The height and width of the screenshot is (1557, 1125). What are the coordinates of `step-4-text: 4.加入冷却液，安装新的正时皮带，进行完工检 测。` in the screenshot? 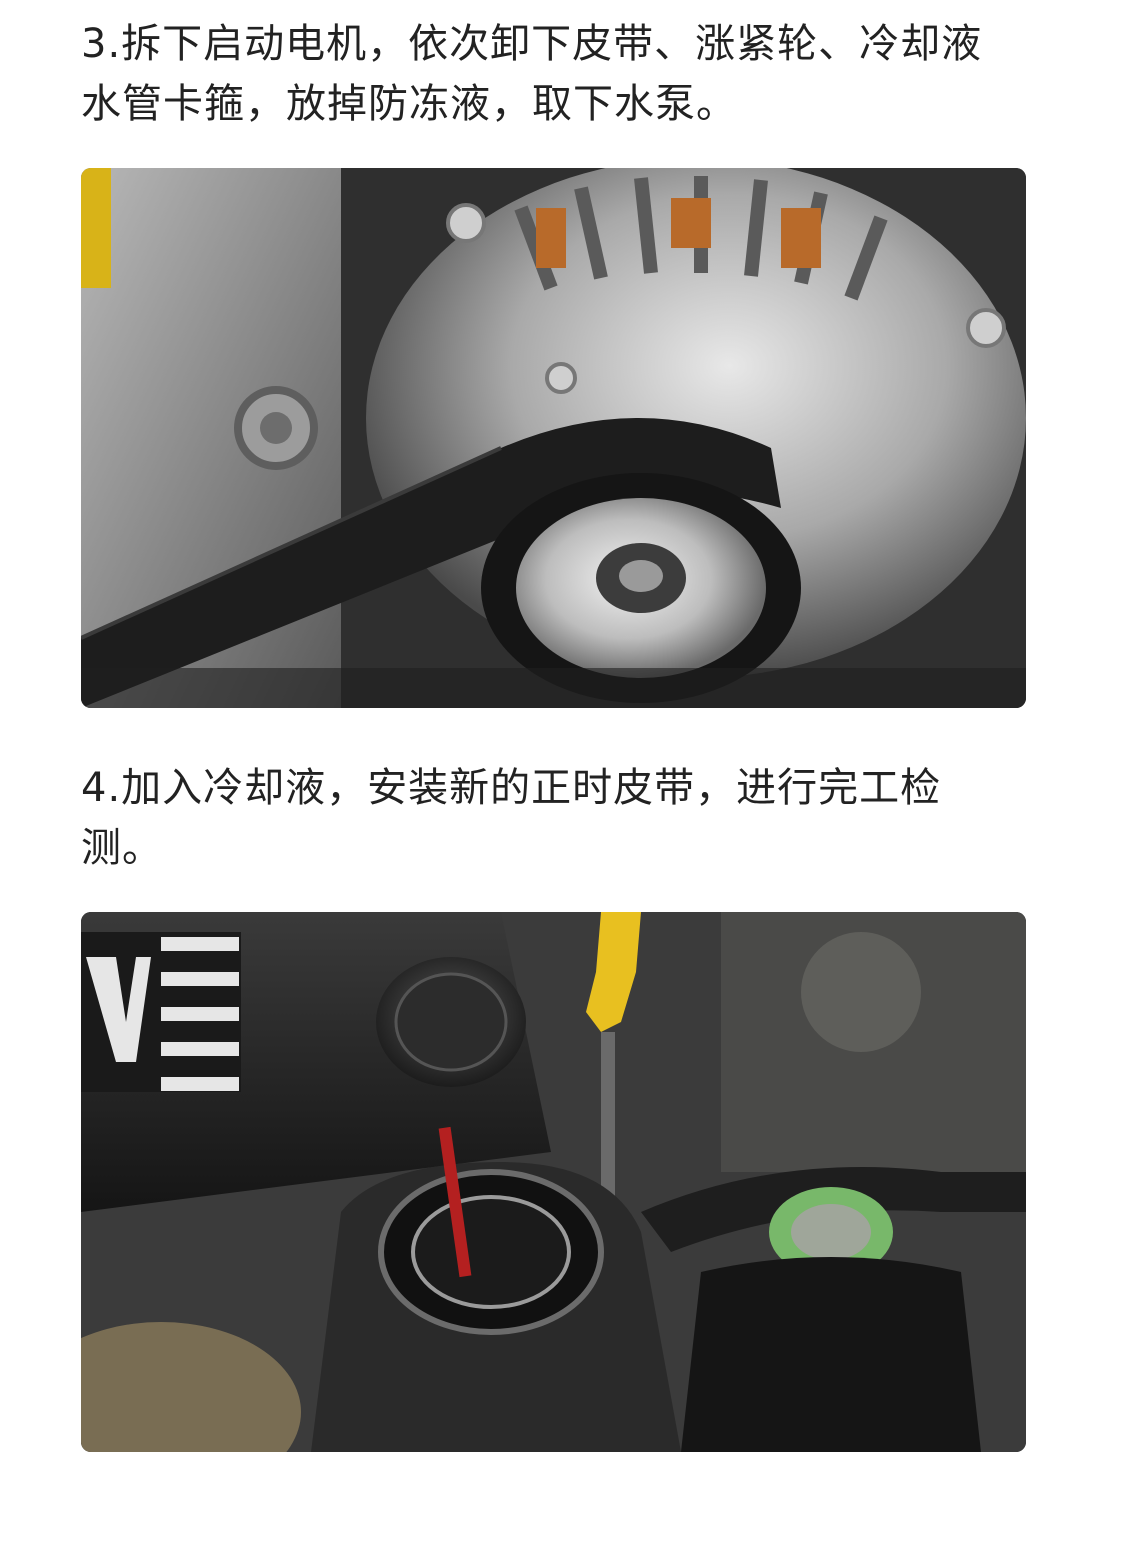 It's located at (511, 818).